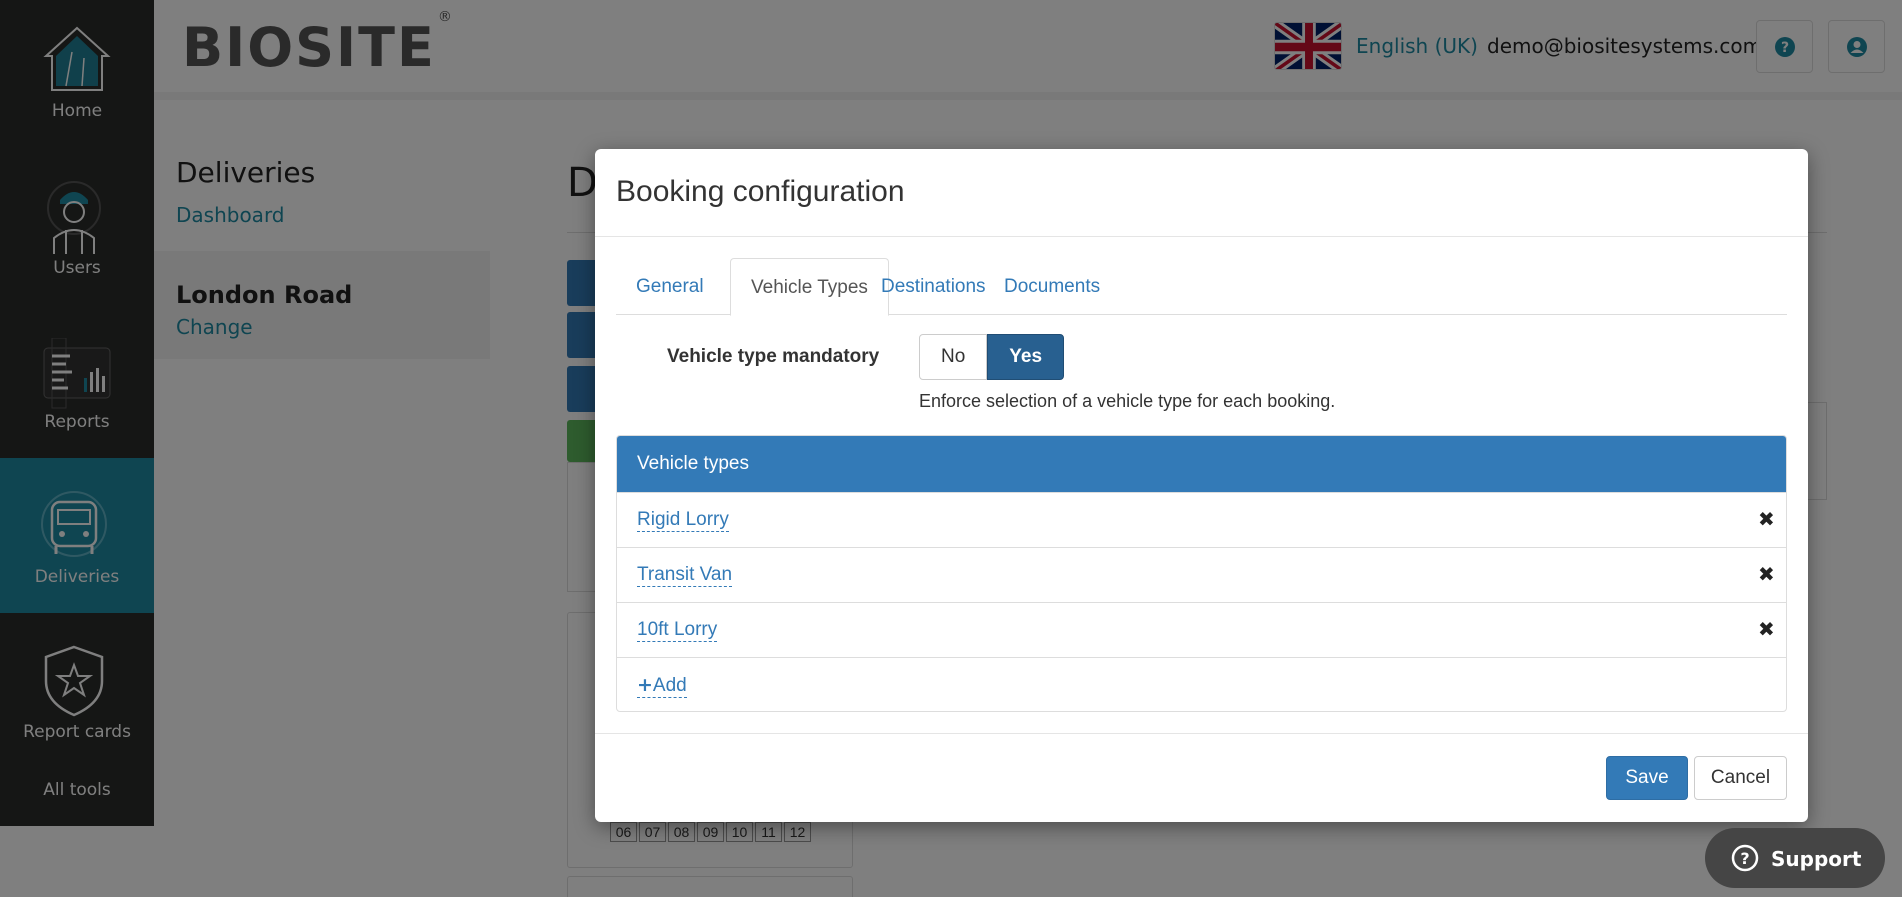 The image size is (1902, 897). I want to click on toggle-no-option: No, so click(953, 357).